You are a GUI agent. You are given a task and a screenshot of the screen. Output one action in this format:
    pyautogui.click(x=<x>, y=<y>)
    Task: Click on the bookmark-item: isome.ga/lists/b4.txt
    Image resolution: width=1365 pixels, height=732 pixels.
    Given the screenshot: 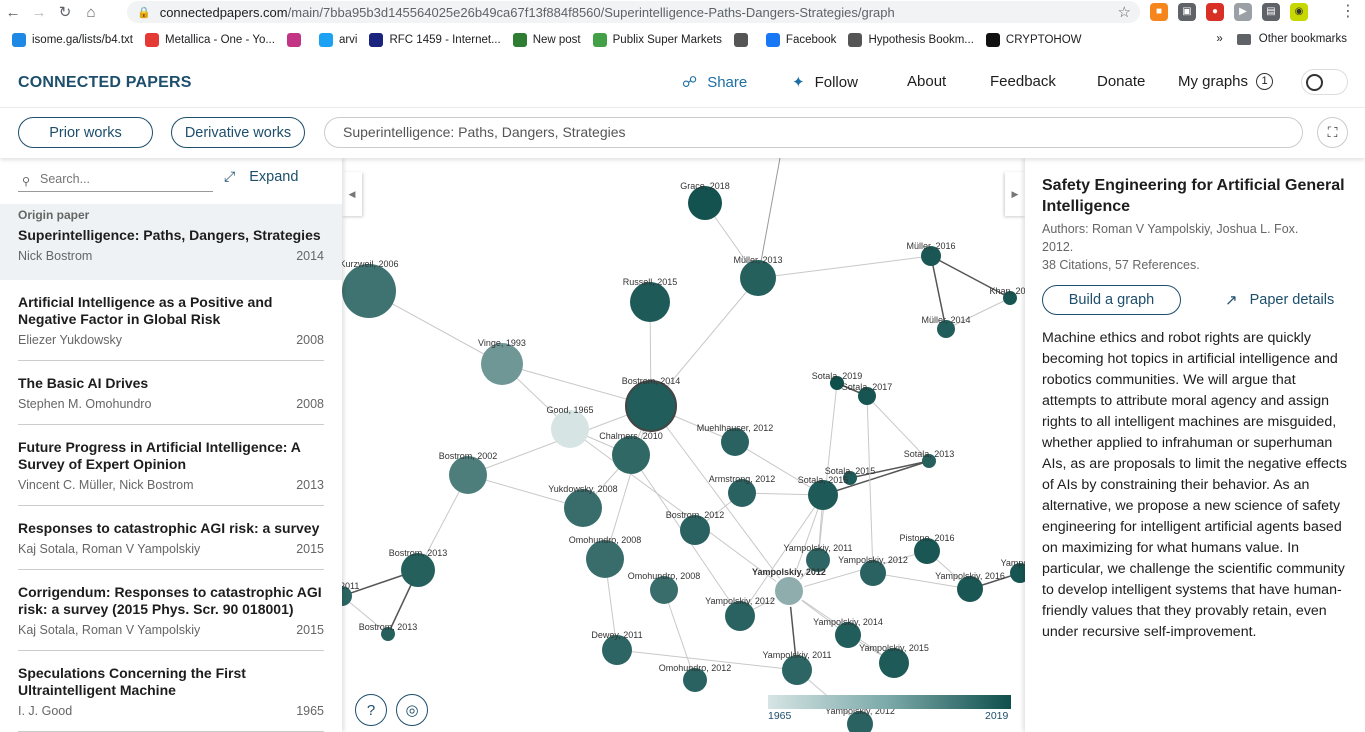 What is the action you would take?
    pyautogui.click(x=72, y=40)
    